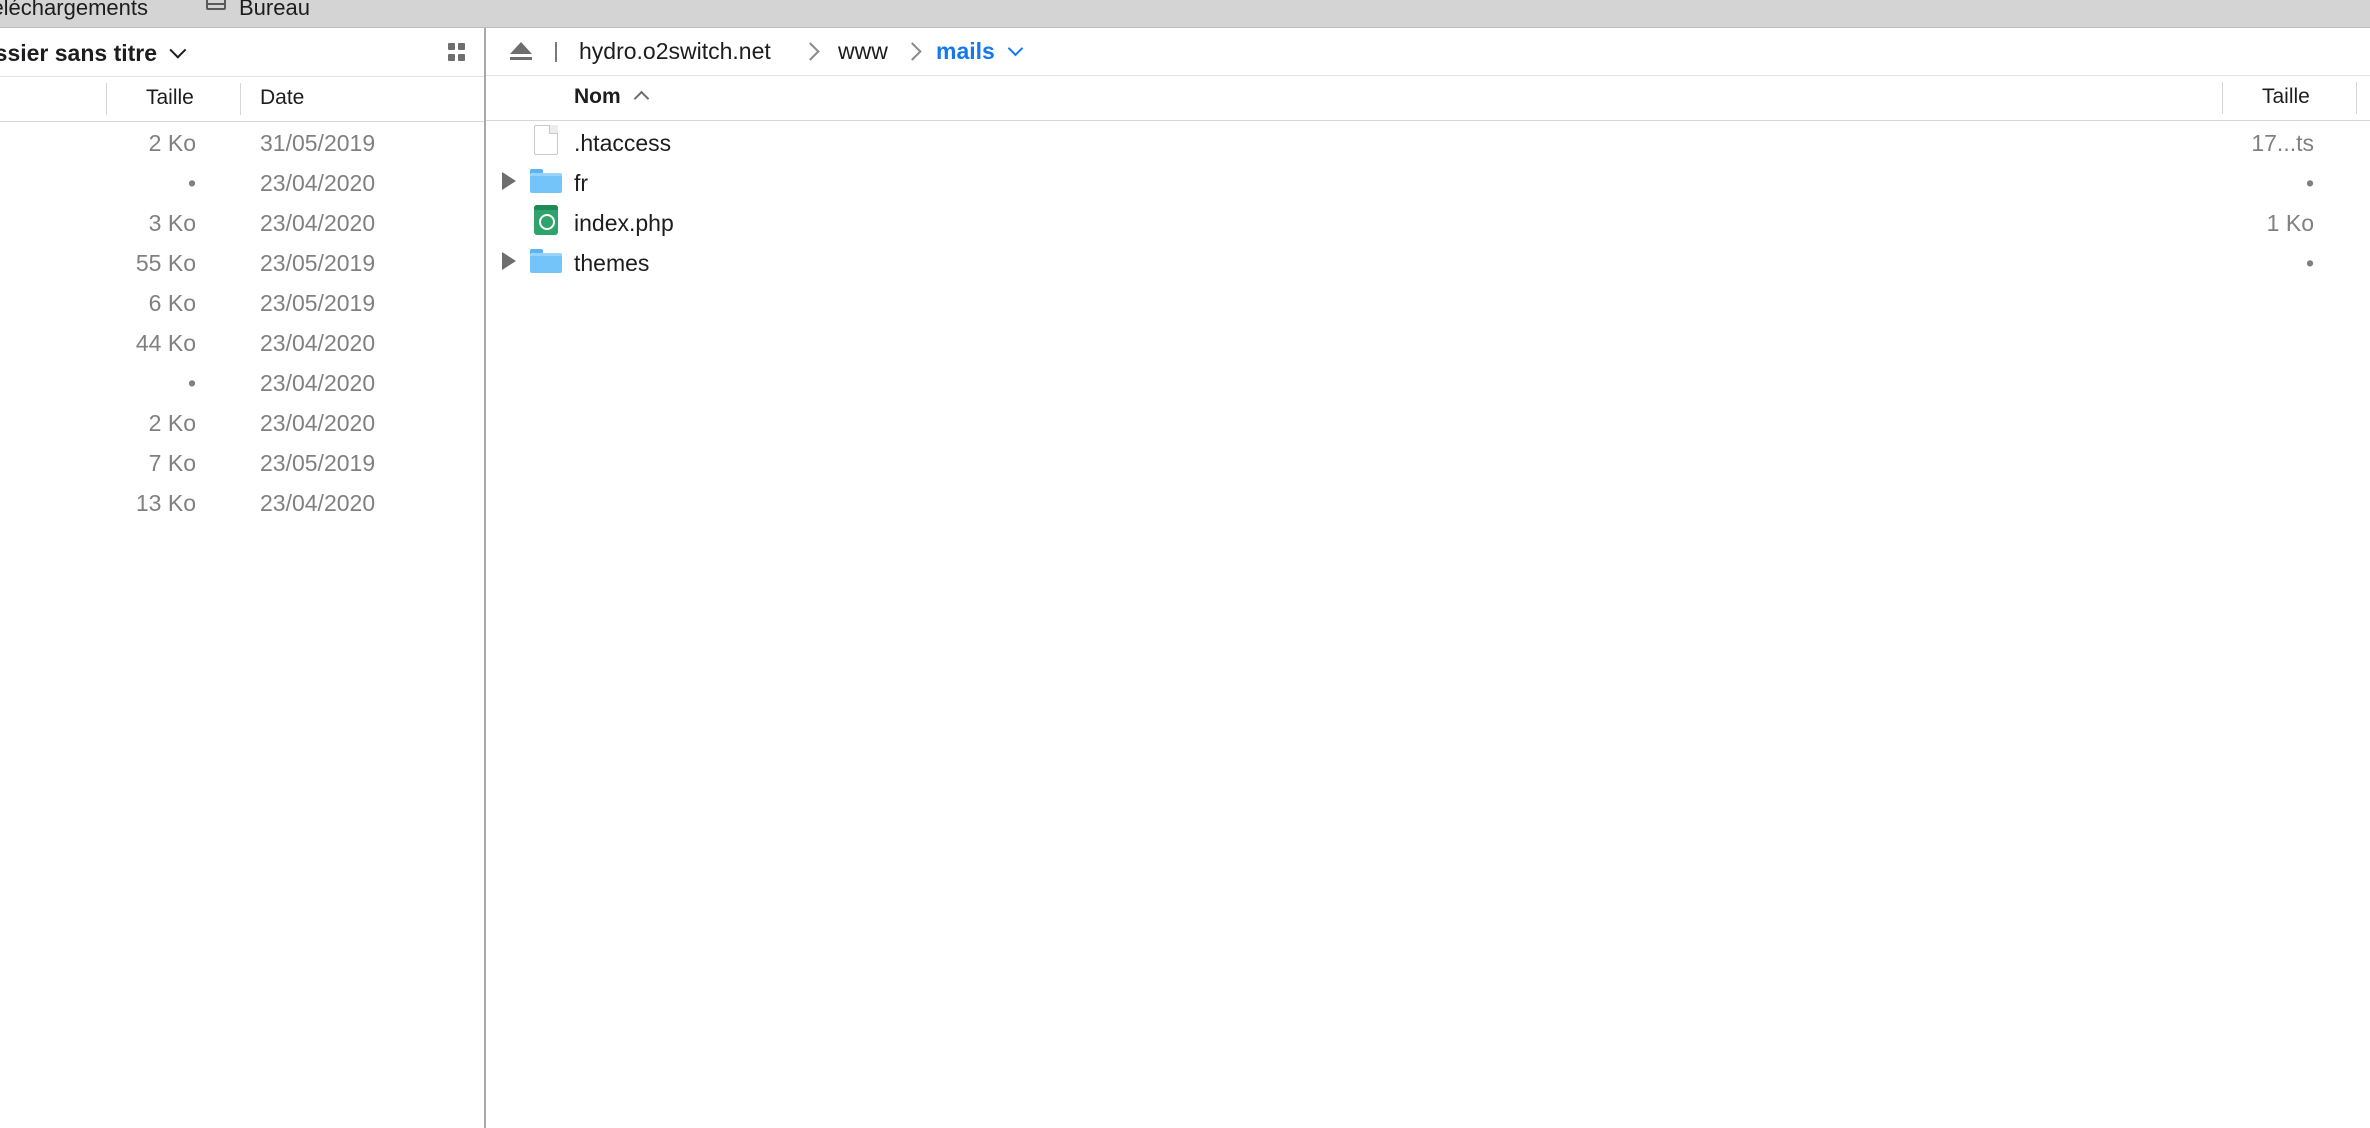  I want to click on table-row: 3 Ko 23/04/2020, so click(242, 221).